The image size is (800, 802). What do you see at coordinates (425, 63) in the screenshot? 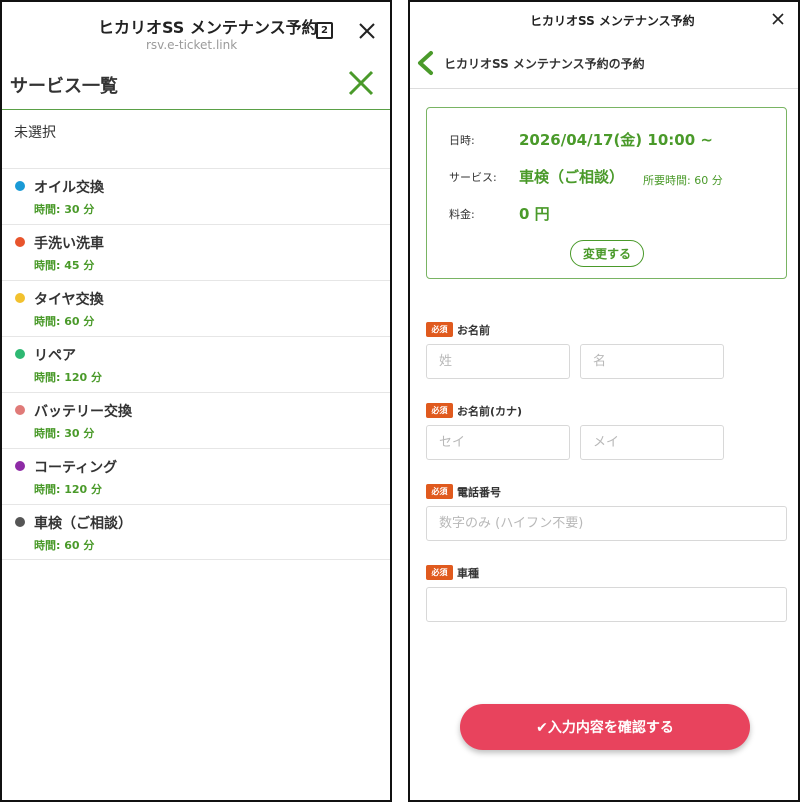
I see `chevron-left-icon` at bounding box center [425, 63].